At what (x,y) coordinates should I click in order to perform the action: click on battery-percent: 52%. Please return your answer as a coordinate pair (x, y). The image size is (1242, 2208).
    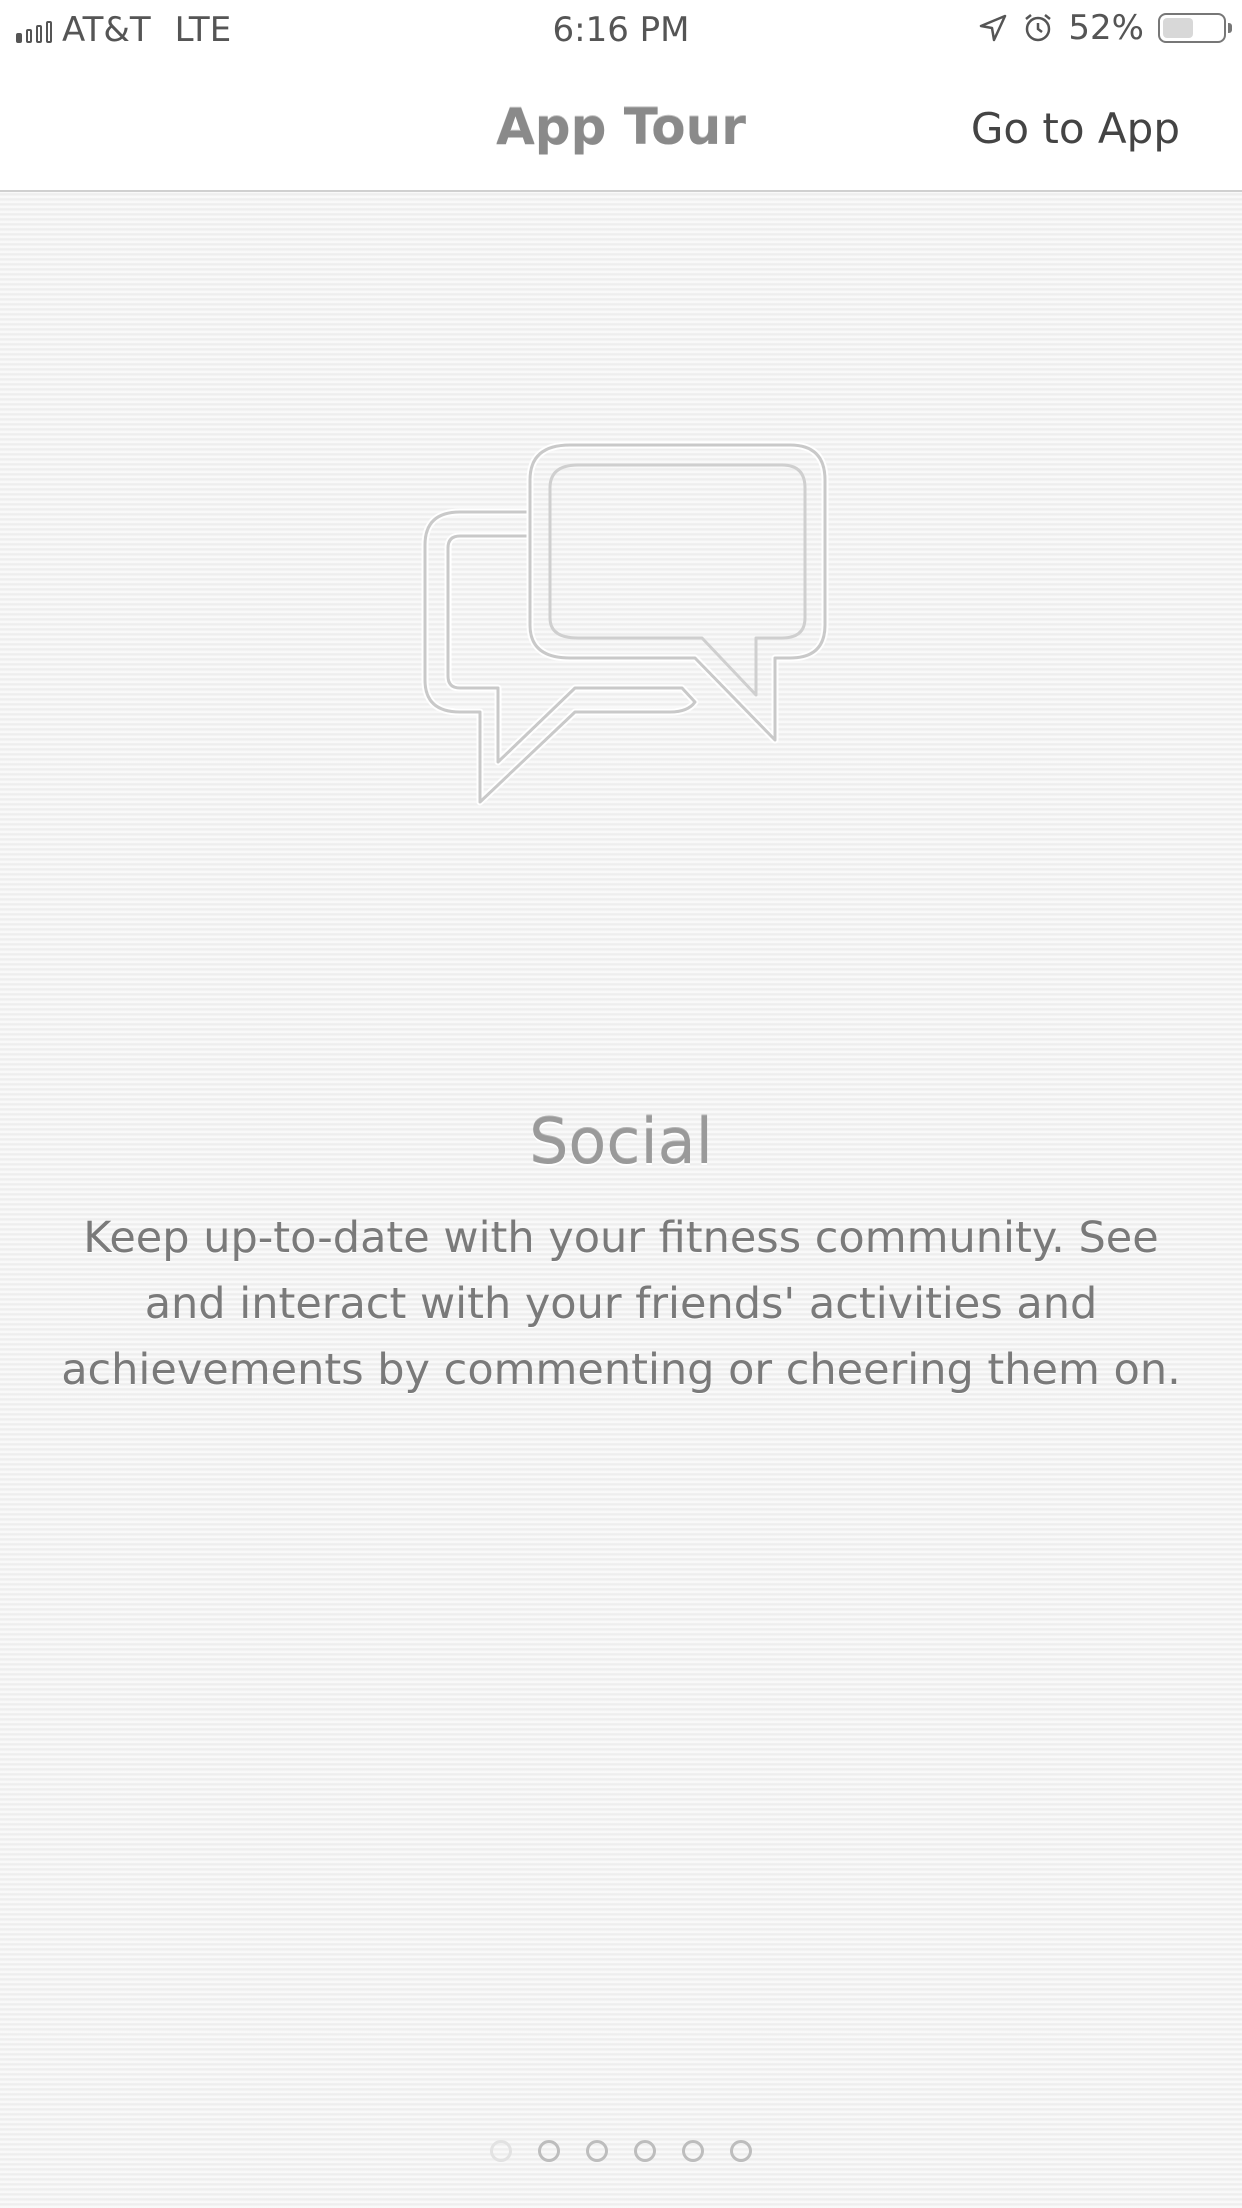
    Looking at the image, I should click on (1106, 28).